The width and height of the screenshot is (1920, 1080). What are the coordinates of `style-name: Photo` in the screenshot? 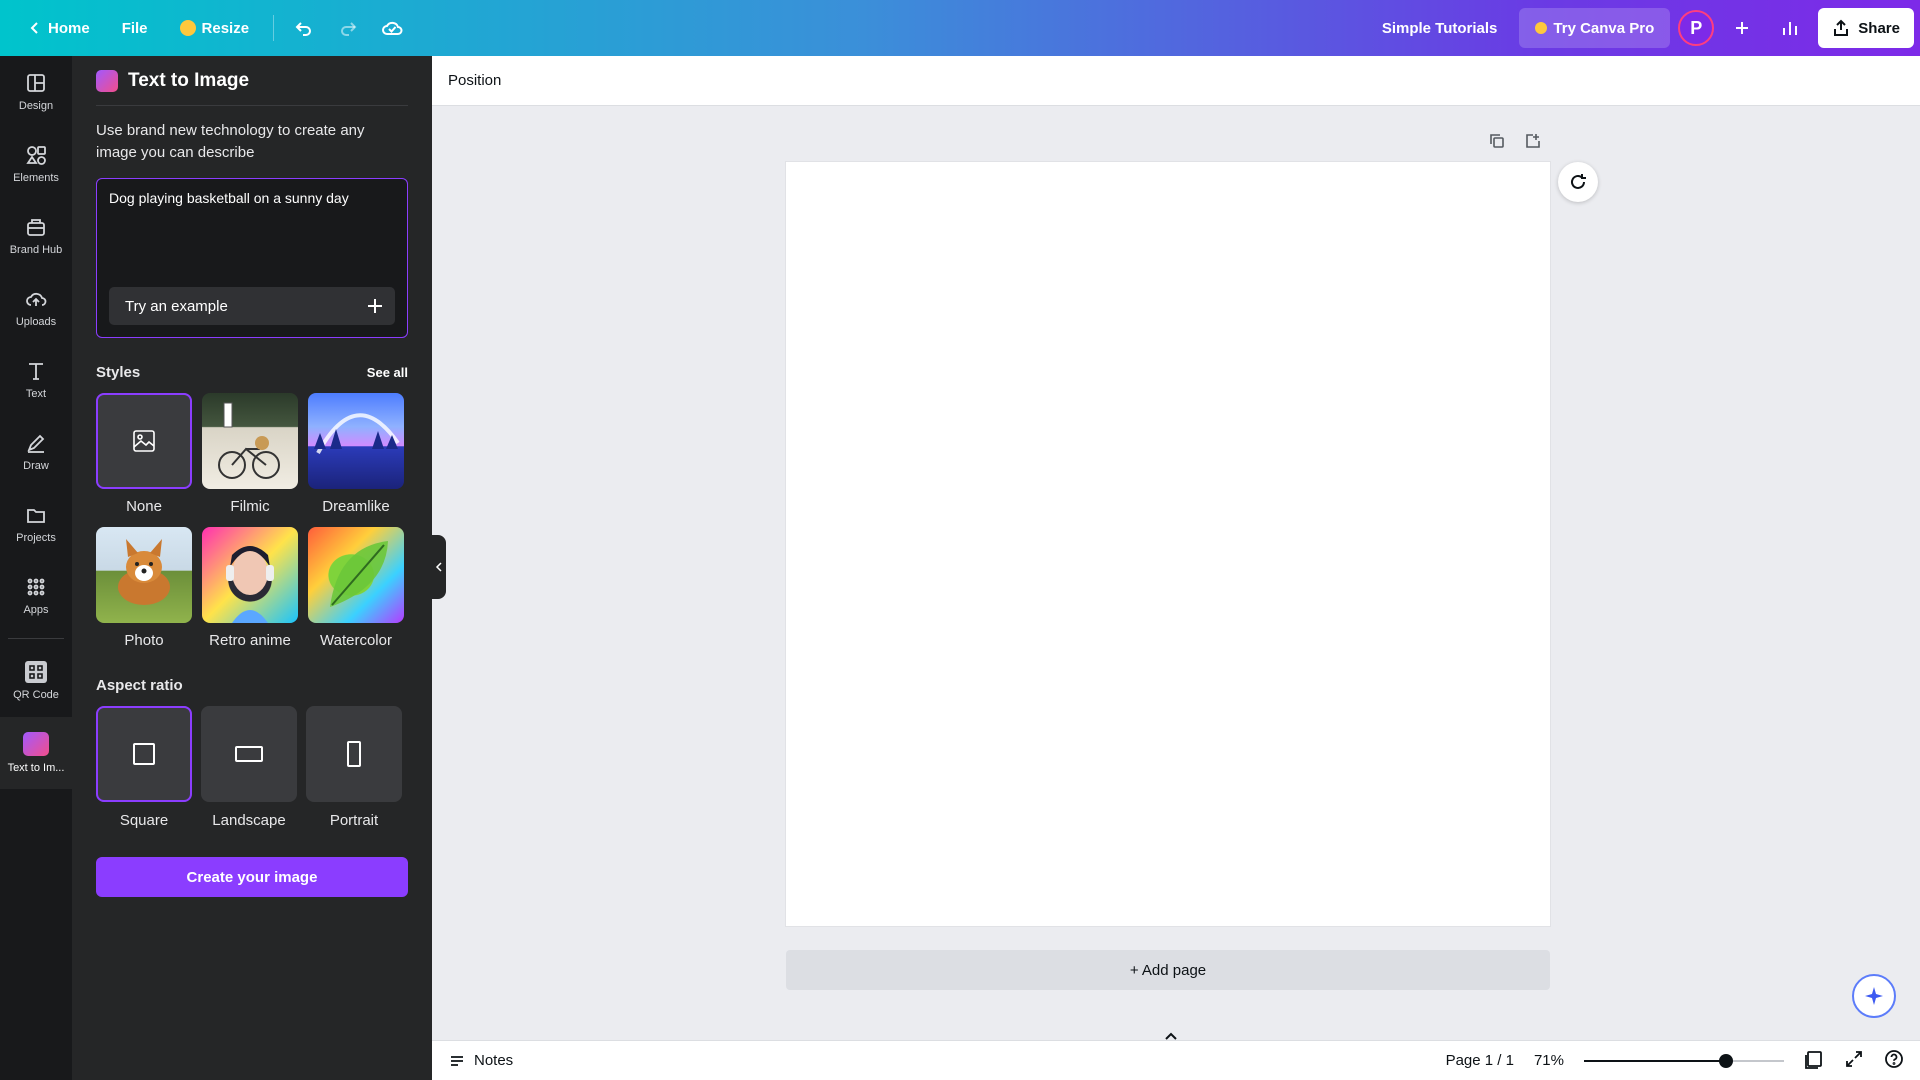 It's located at (144, 640).